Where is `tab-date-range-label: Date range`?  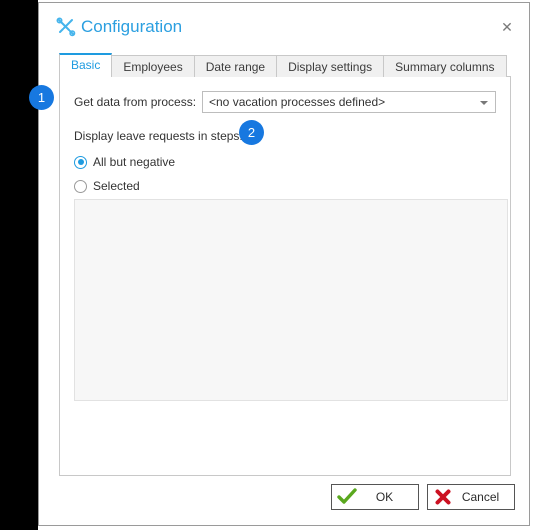
tab-date-range-label: Date range is located at coordinates (235, 67).